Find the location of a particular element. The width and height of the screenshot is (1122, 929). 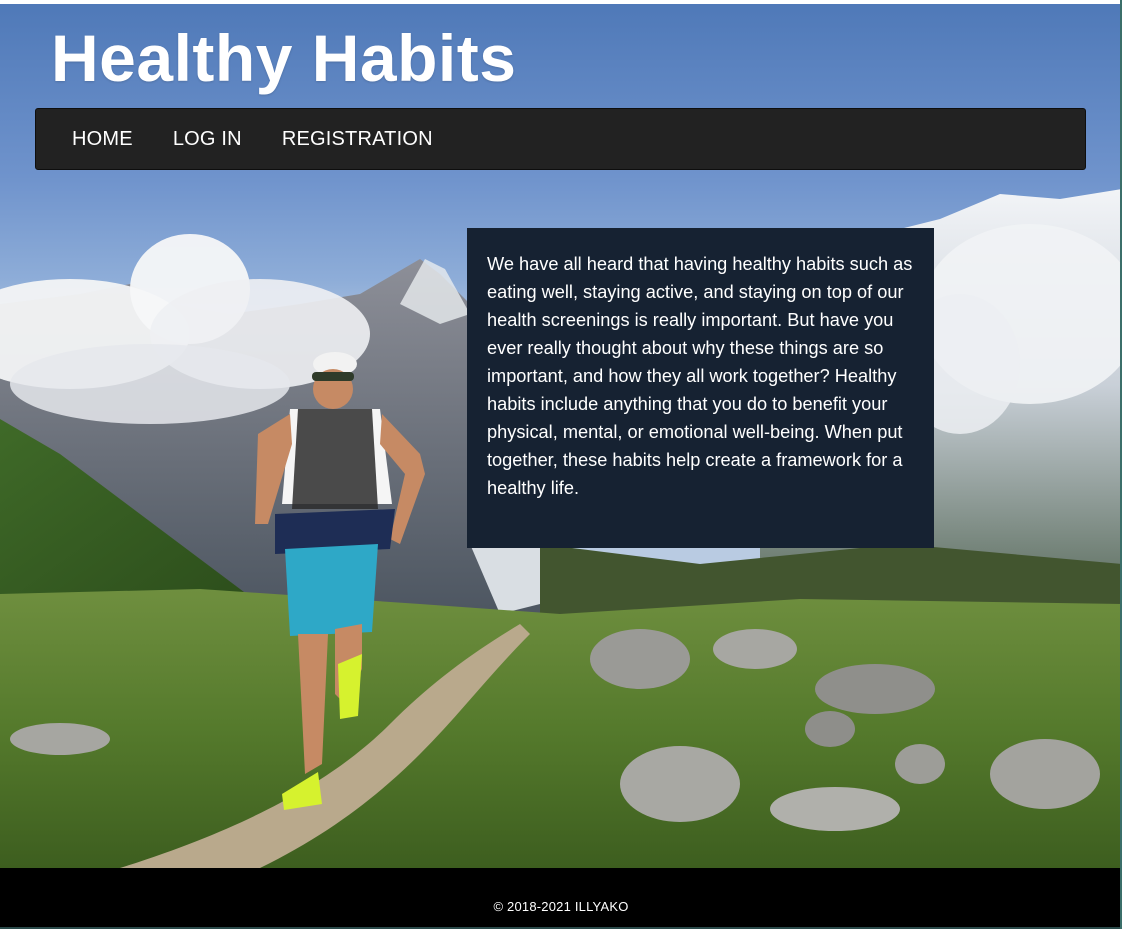

site-title: Healthy Habits is located at coordinates (284, 58).